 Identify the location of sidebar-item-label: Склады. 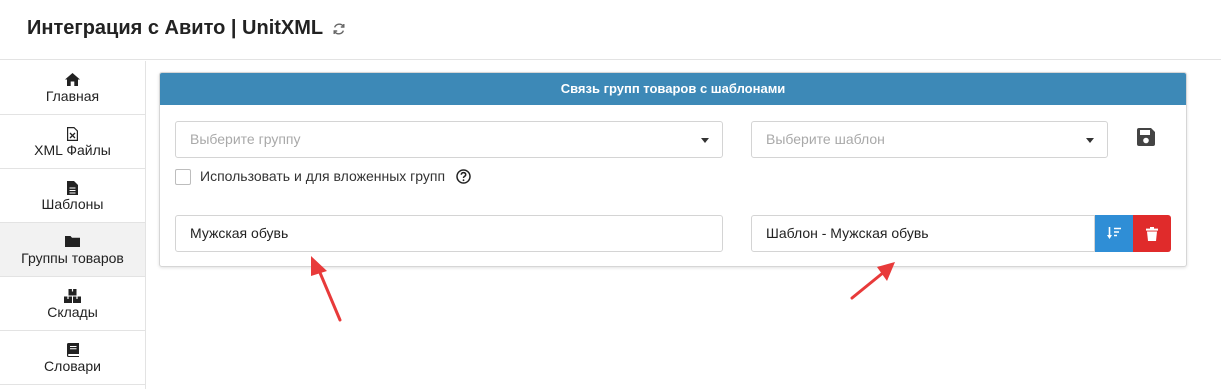
(72, 312).